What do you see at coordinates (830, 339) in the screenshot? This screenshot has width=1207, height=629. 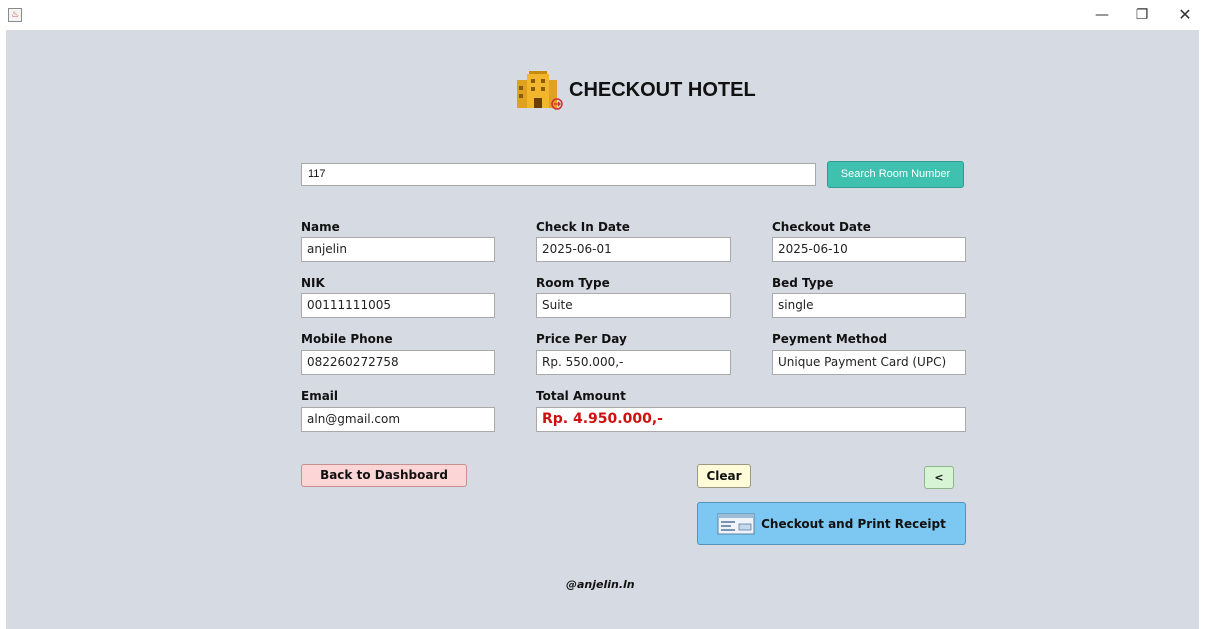 I see `payment-method-label: Peyment Method` at bounding box center [830, 339].